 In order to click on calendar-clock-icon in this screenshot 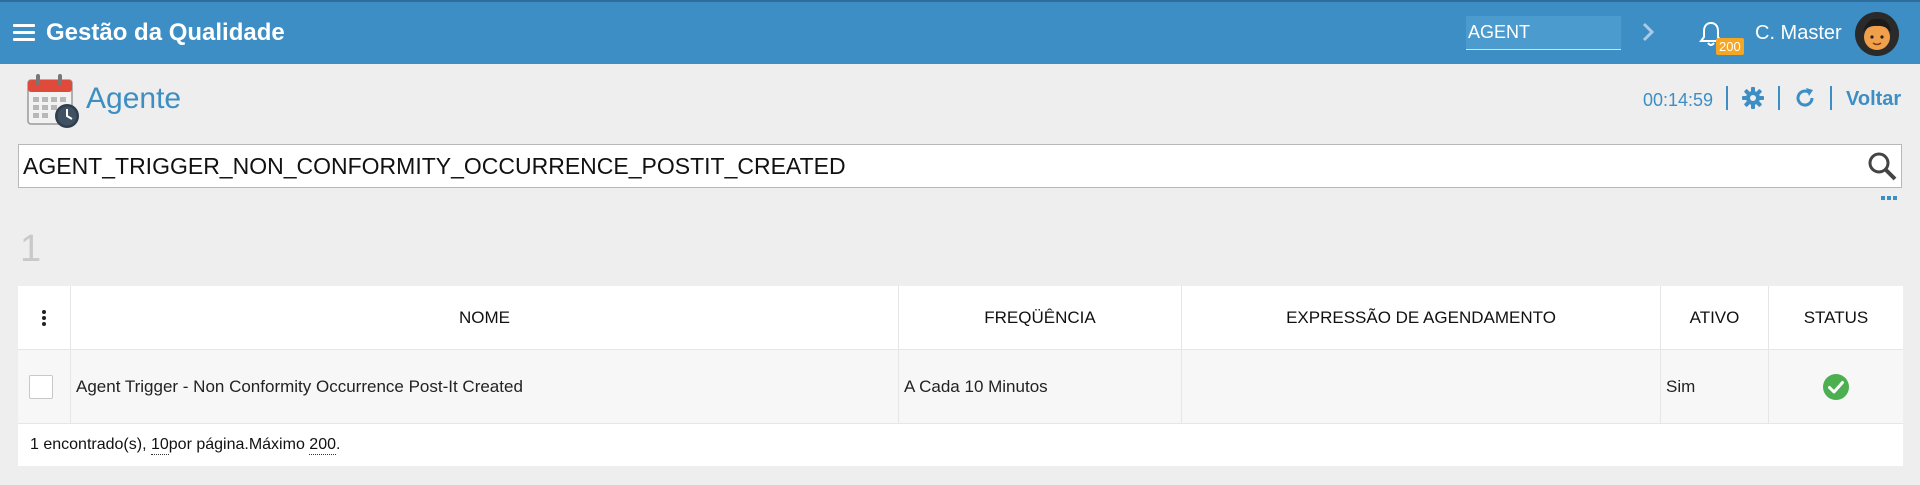, I will do `click(53, 101)`.